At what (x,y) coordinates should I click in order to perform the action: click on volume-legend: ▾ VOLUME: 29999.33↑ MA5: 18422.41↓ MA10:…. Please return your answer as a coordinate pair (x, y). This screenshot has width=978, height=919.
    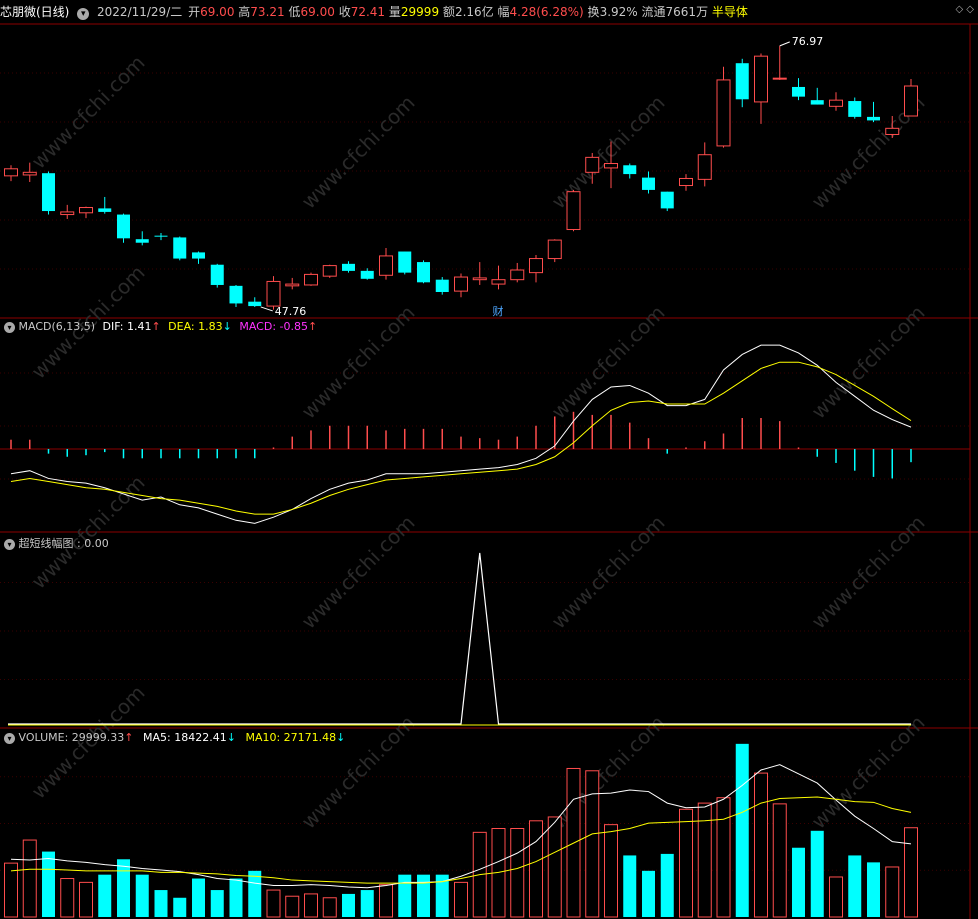
    Looking at the image, I should click on (174, 737).